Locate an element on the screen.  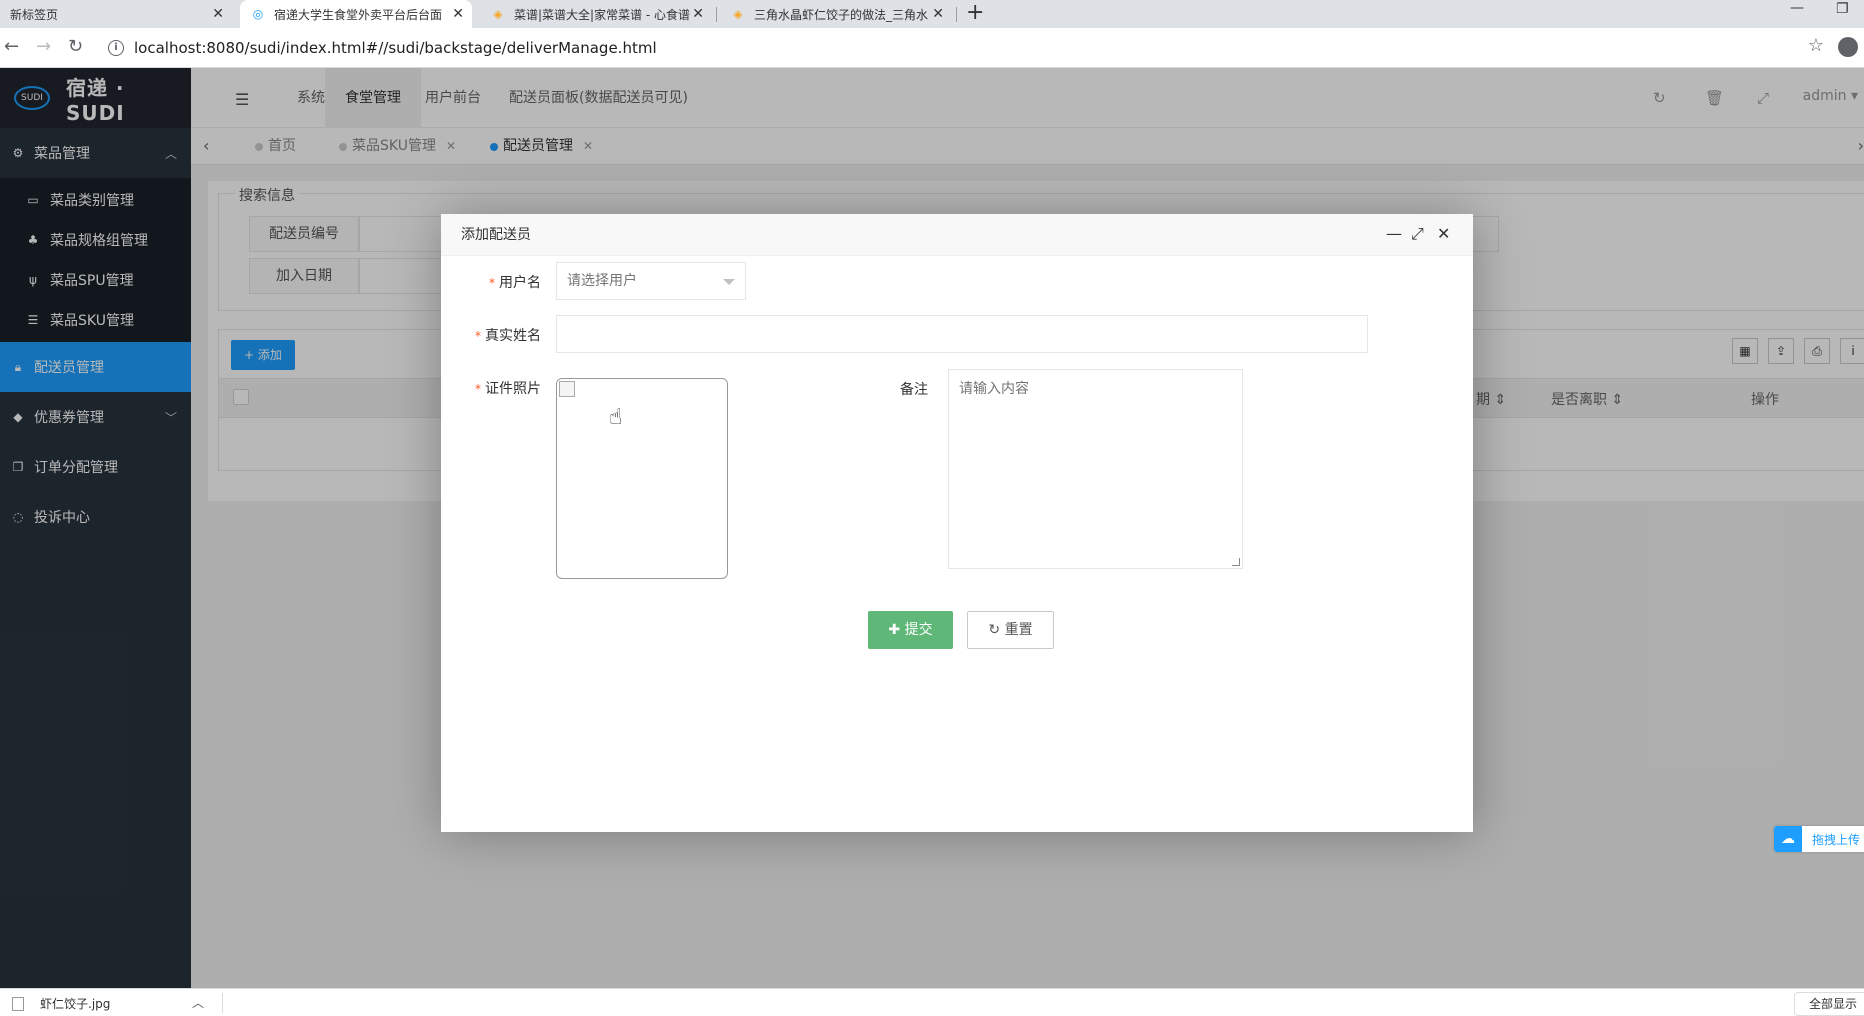
browser-tab-title: 菜谱|菜谱大全|家常菜谱 - 心食谱 is located at coordinates (602, 14).